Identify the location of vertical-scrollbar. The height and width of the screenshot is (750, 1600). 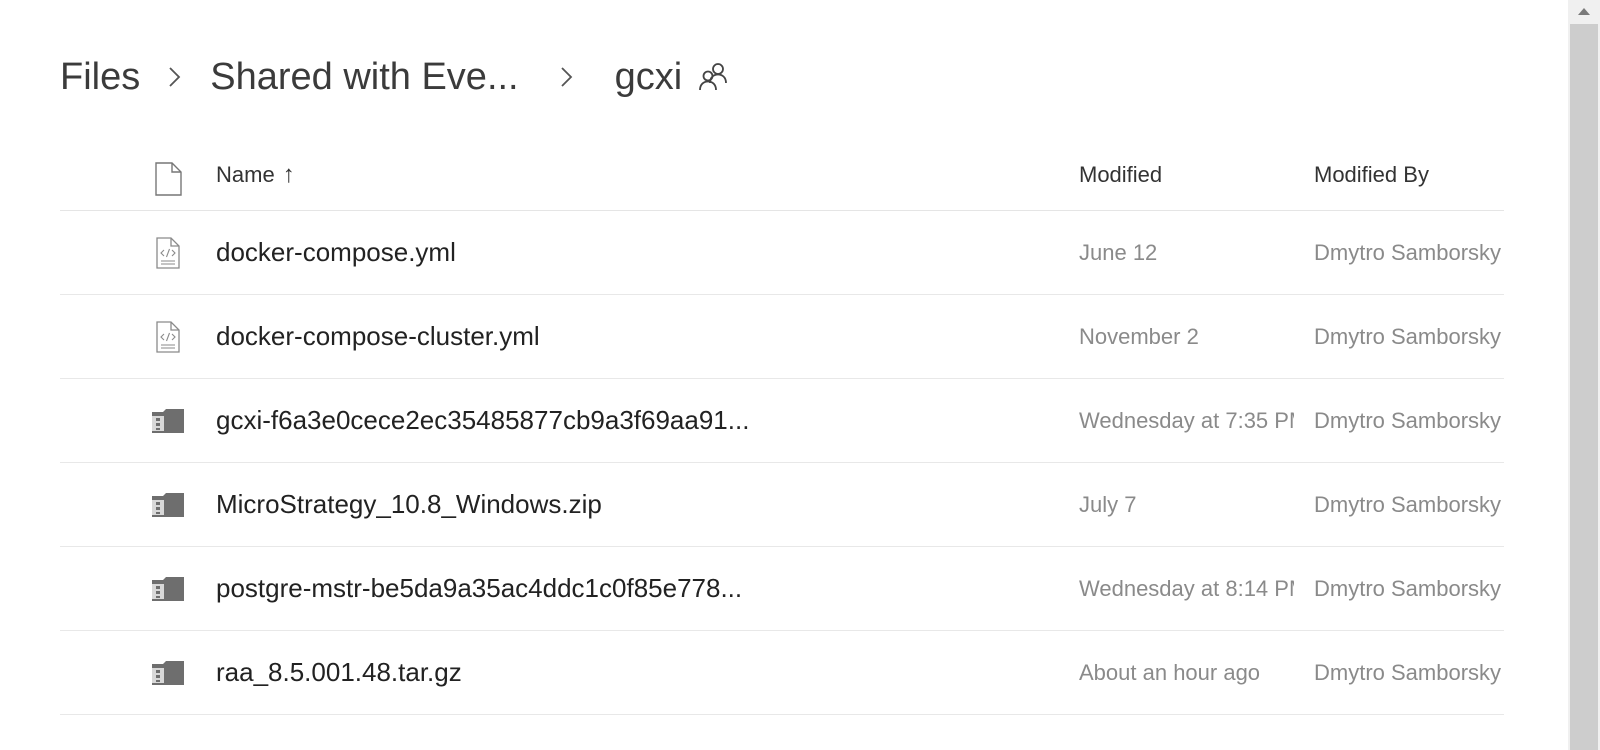
(1584, 375).